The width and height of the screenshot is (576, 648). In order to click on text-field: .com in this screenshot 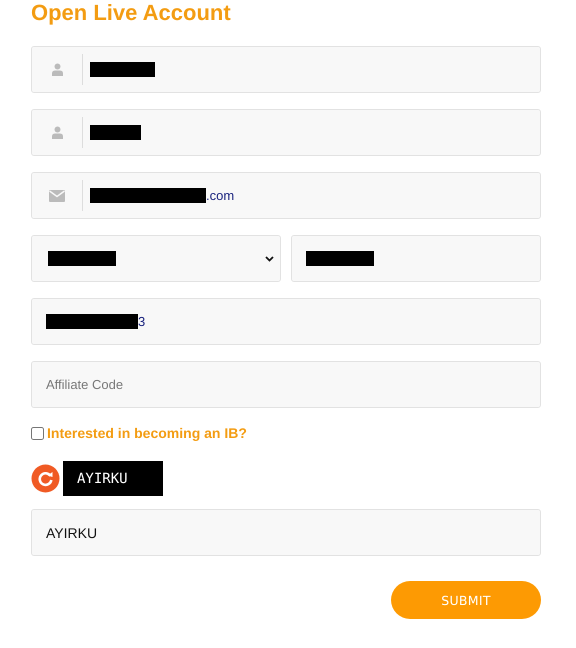, I will do `click(286, 195)`.